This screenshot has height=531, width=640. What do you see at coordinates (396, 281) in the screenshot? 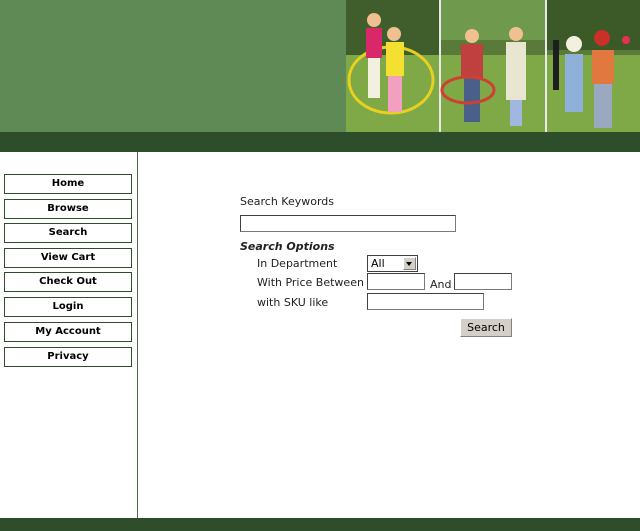
I see `price-min-input` at bounding box center [396, 281].